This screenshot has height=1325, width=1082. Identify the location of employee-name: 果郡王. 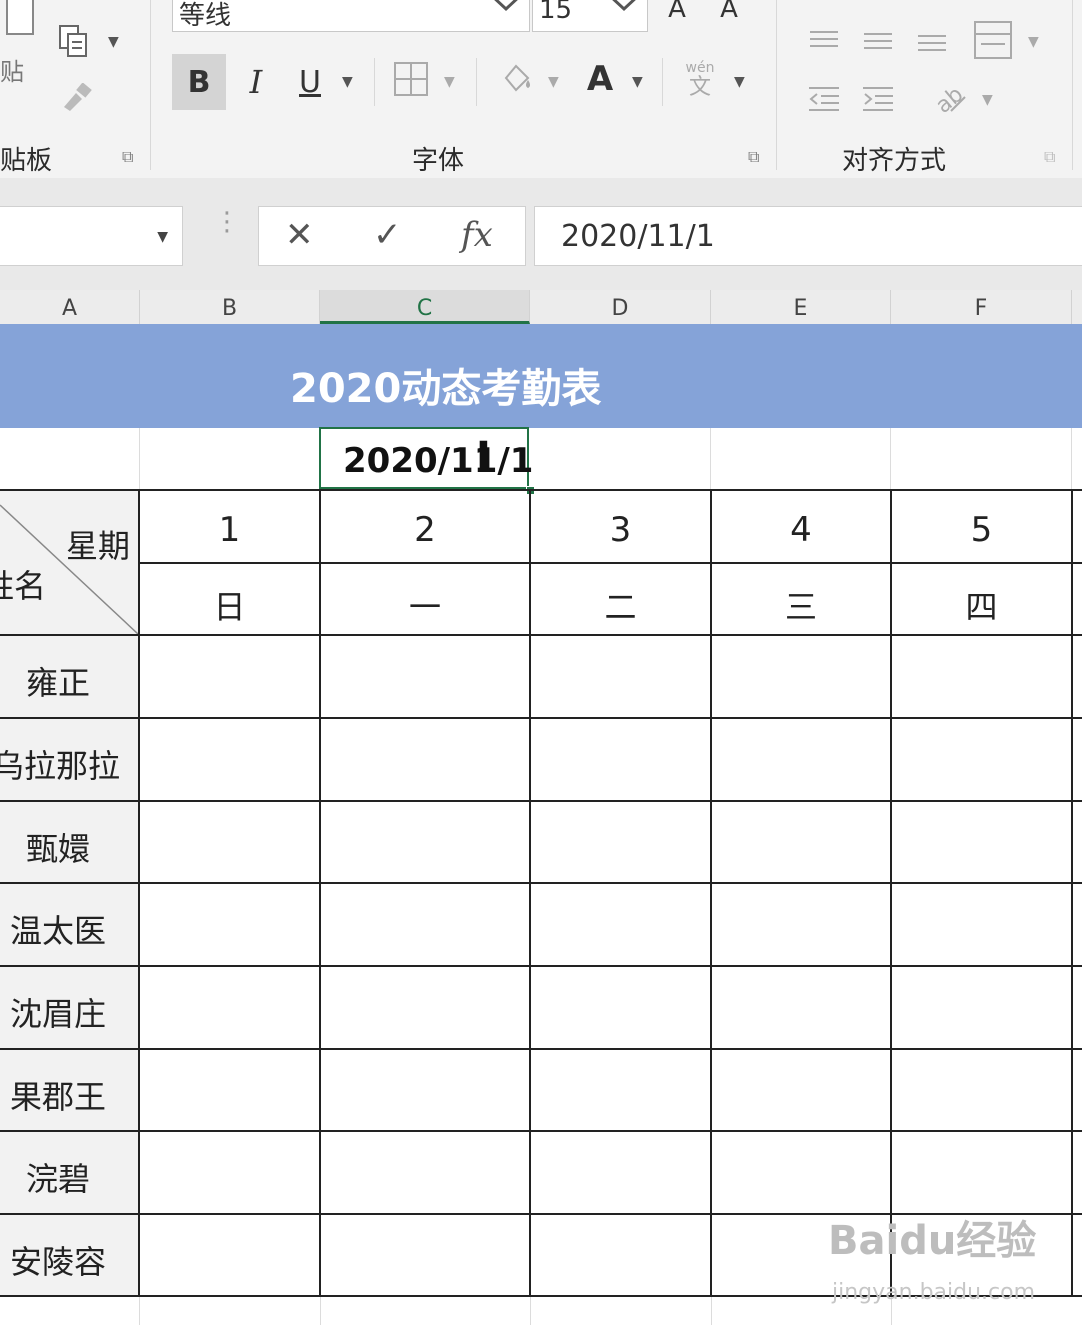
(58, 1095).